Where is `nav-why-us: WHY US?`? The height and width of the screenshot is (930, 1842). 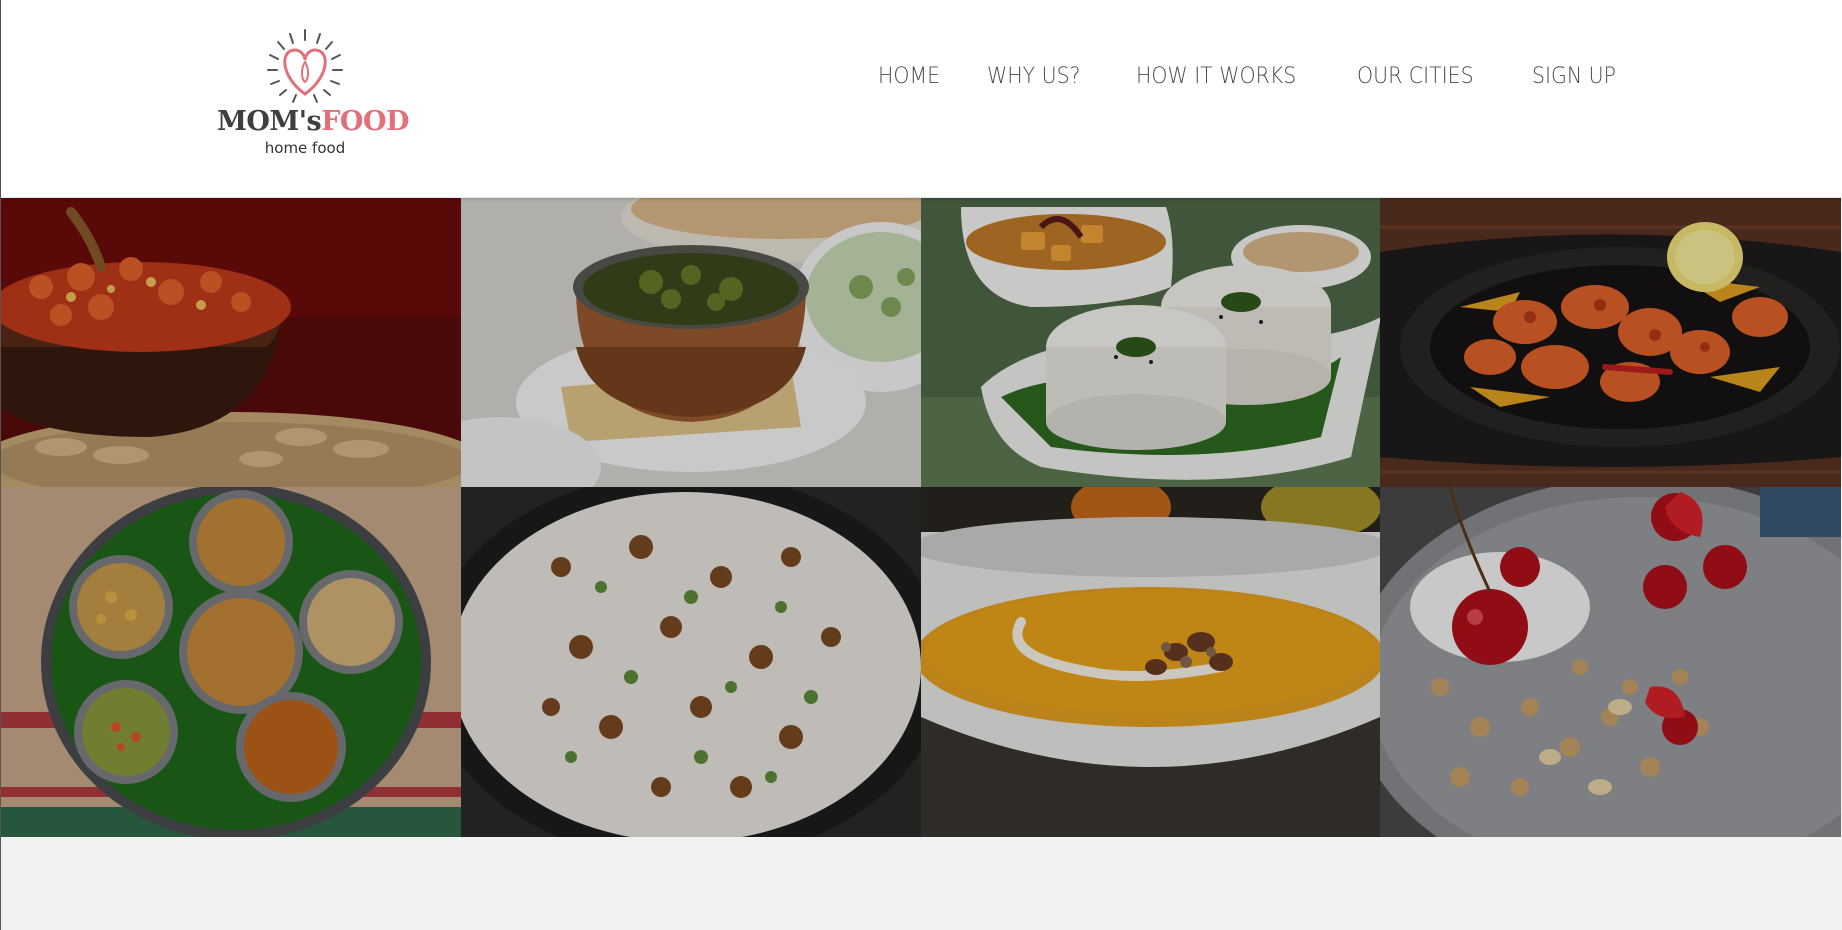
nav-why-us: WHY US? is located at coordinates (1056, 76).